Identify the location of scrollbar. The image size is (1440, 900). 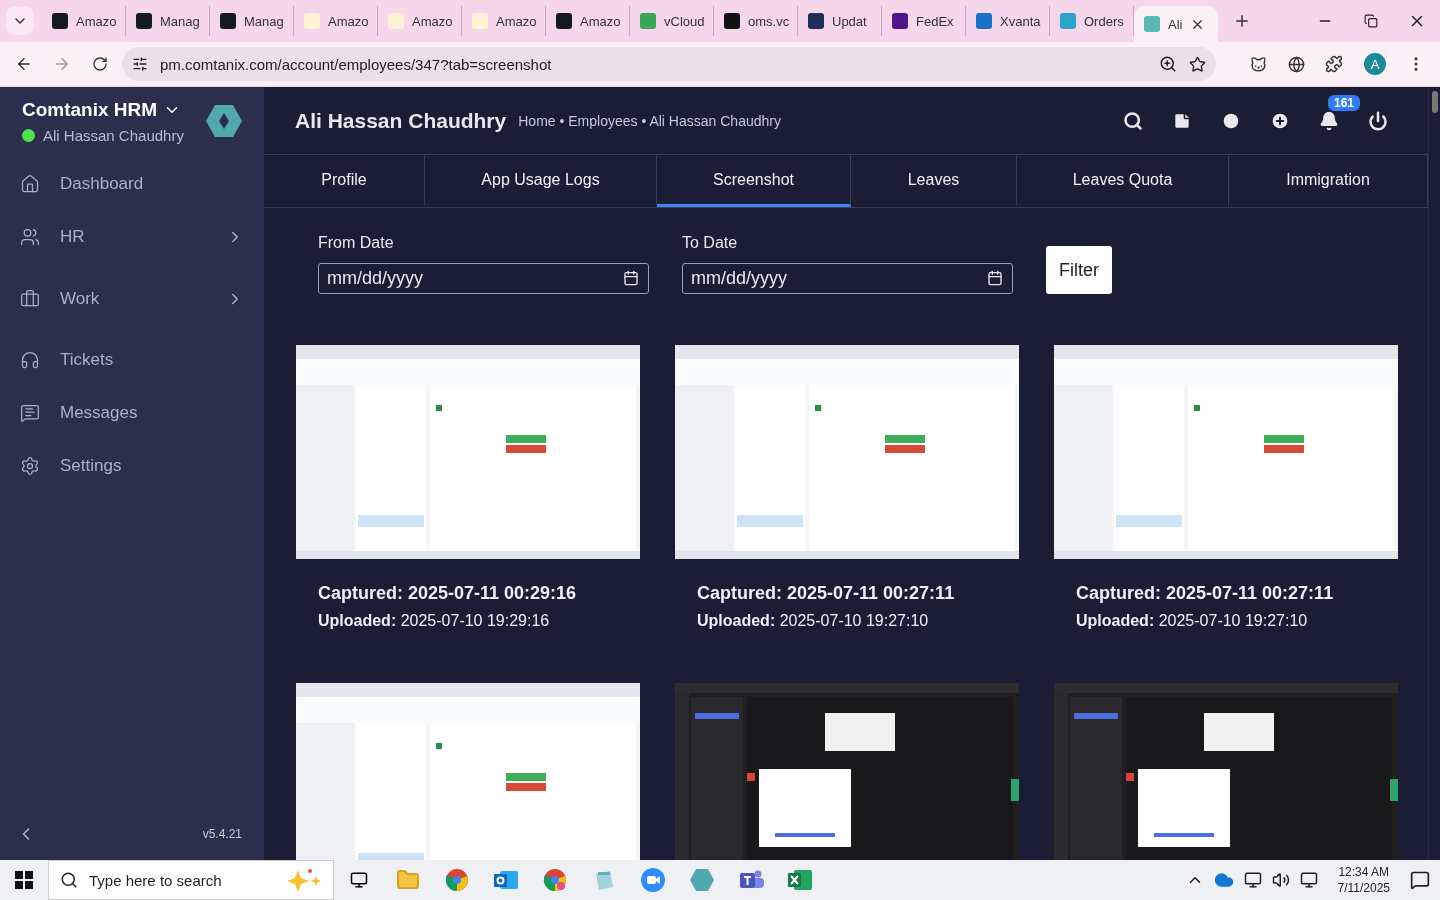
(1434, 473).